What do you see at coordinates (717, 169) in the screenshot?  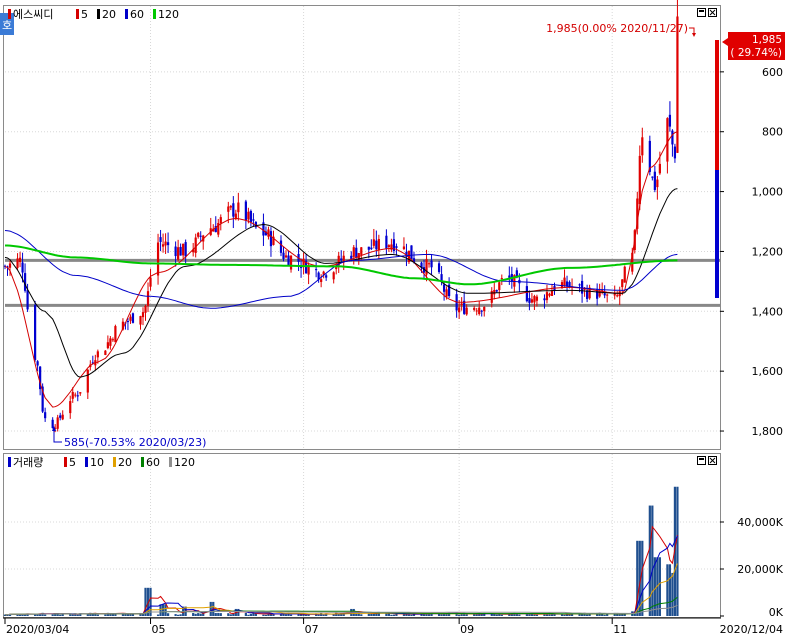 I see `price-range-bar` at bounding box center [717, 169].